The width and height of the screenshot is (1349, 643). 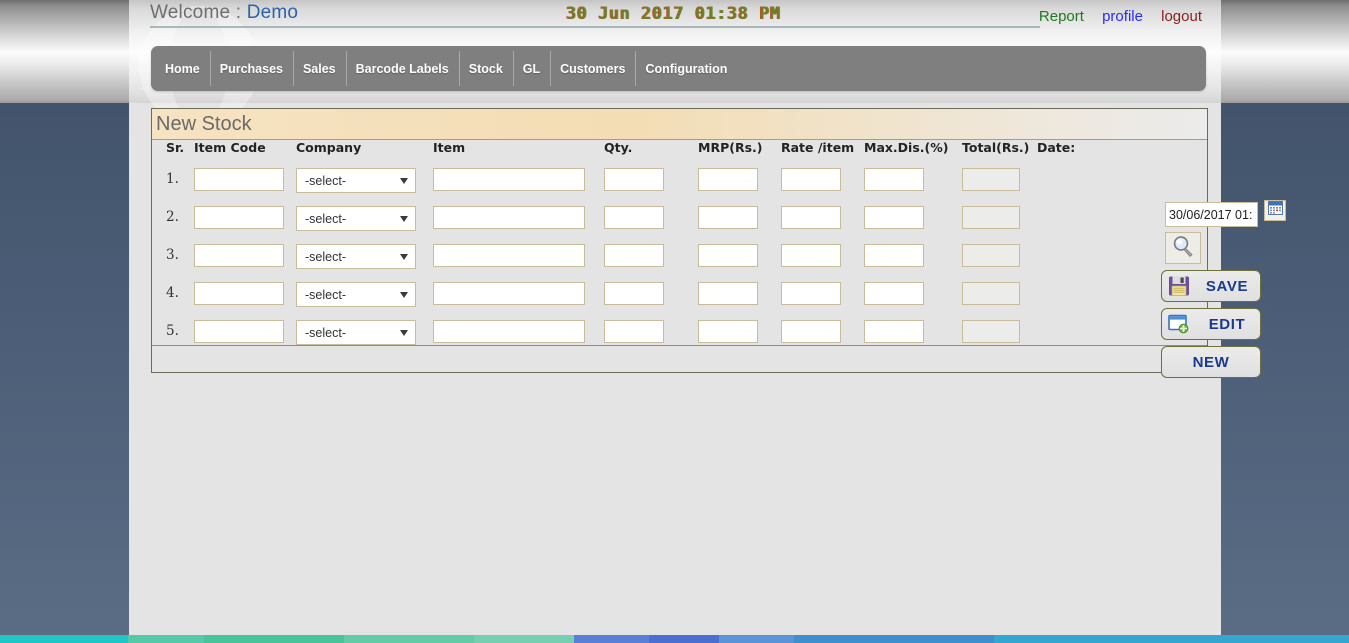 I want to click on new-button: NEW, so click(x=1211, y=362).